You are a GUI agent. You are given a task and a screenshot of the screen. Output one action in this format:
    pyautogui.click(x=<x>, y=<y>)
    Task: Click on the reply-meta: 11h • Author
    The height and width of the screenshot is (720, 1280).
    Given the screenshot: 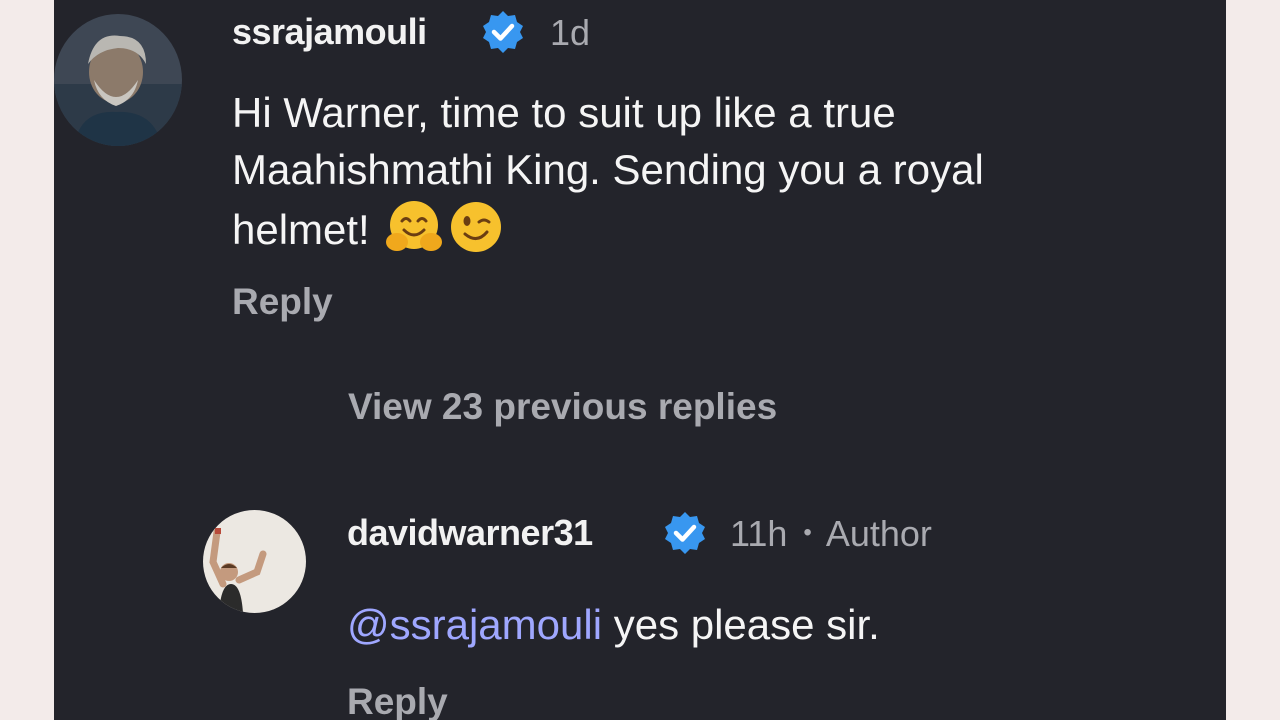 What is the action you would take?
    pyautogui.click(x=831, y=534)
    